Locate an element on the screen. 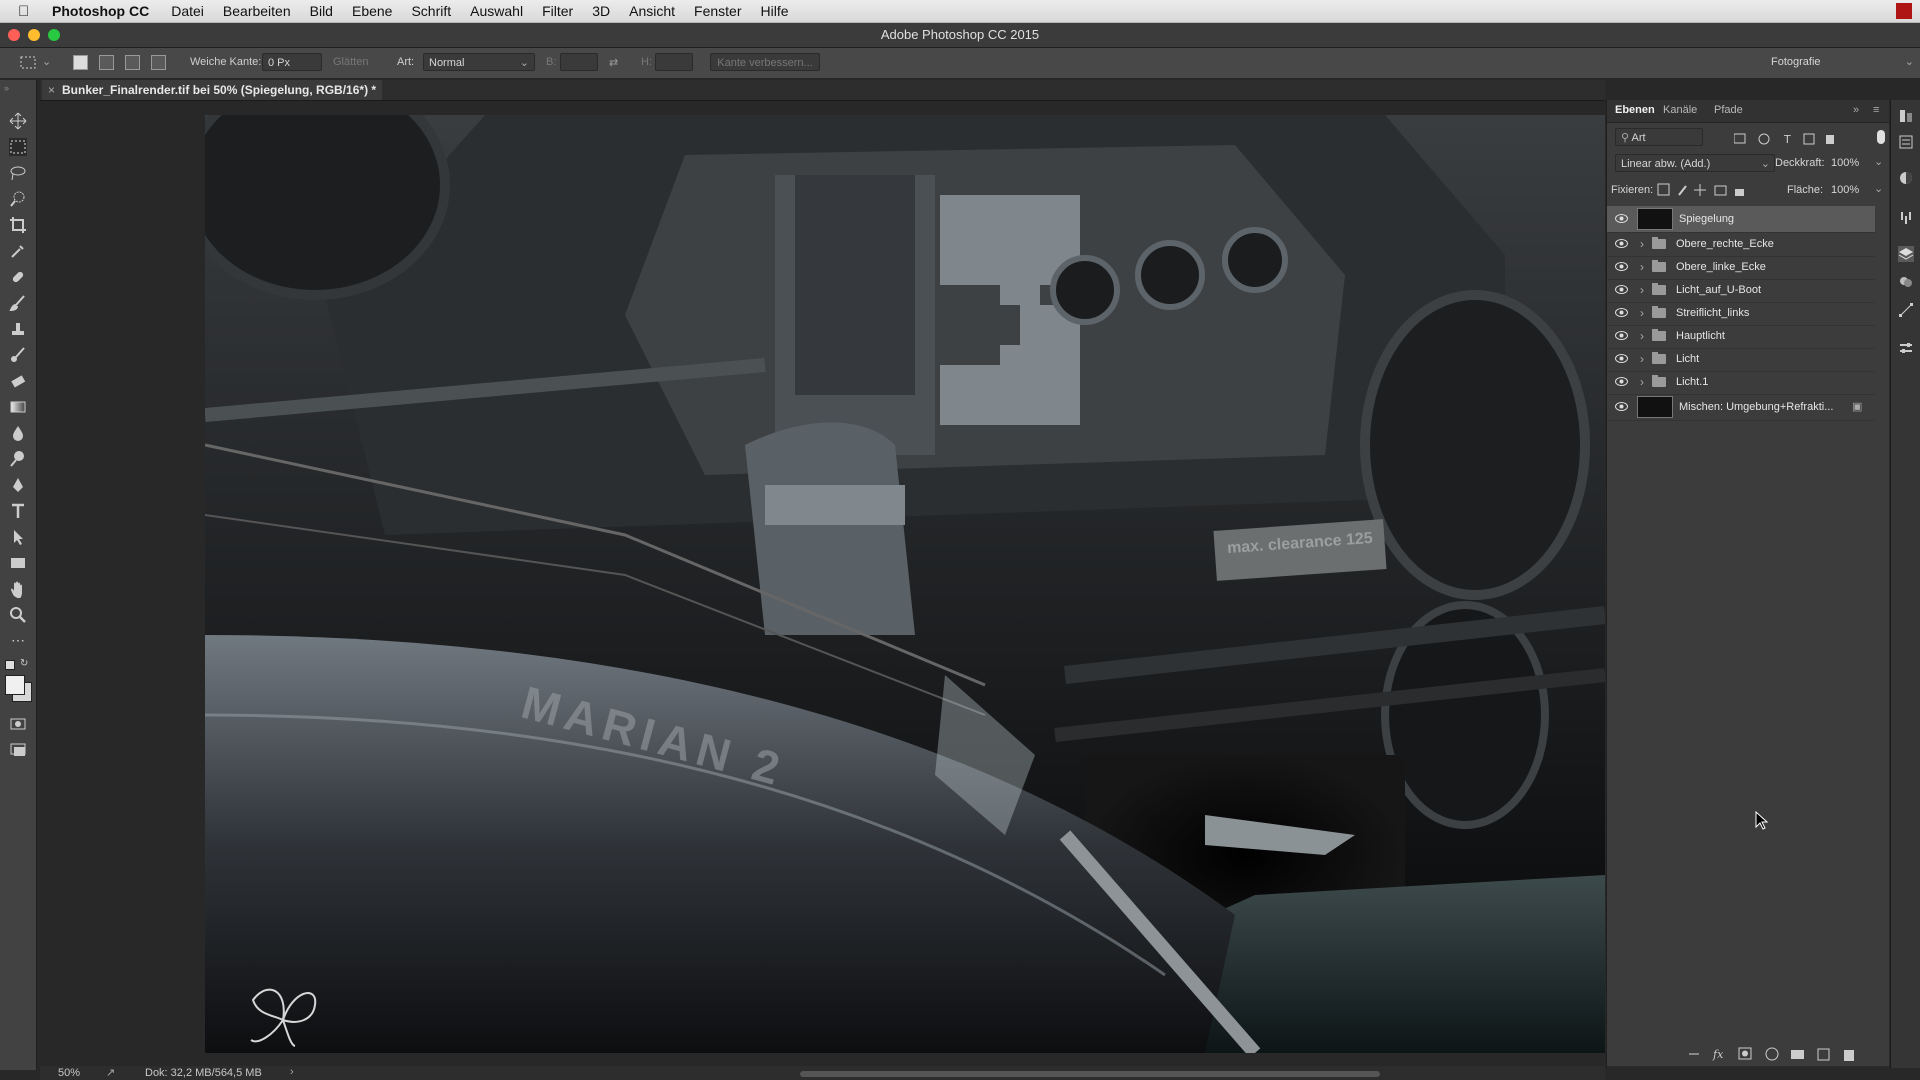 The image size is (1920, 1080). healing-brush-tool-icon is located at coordinates (18, 277).